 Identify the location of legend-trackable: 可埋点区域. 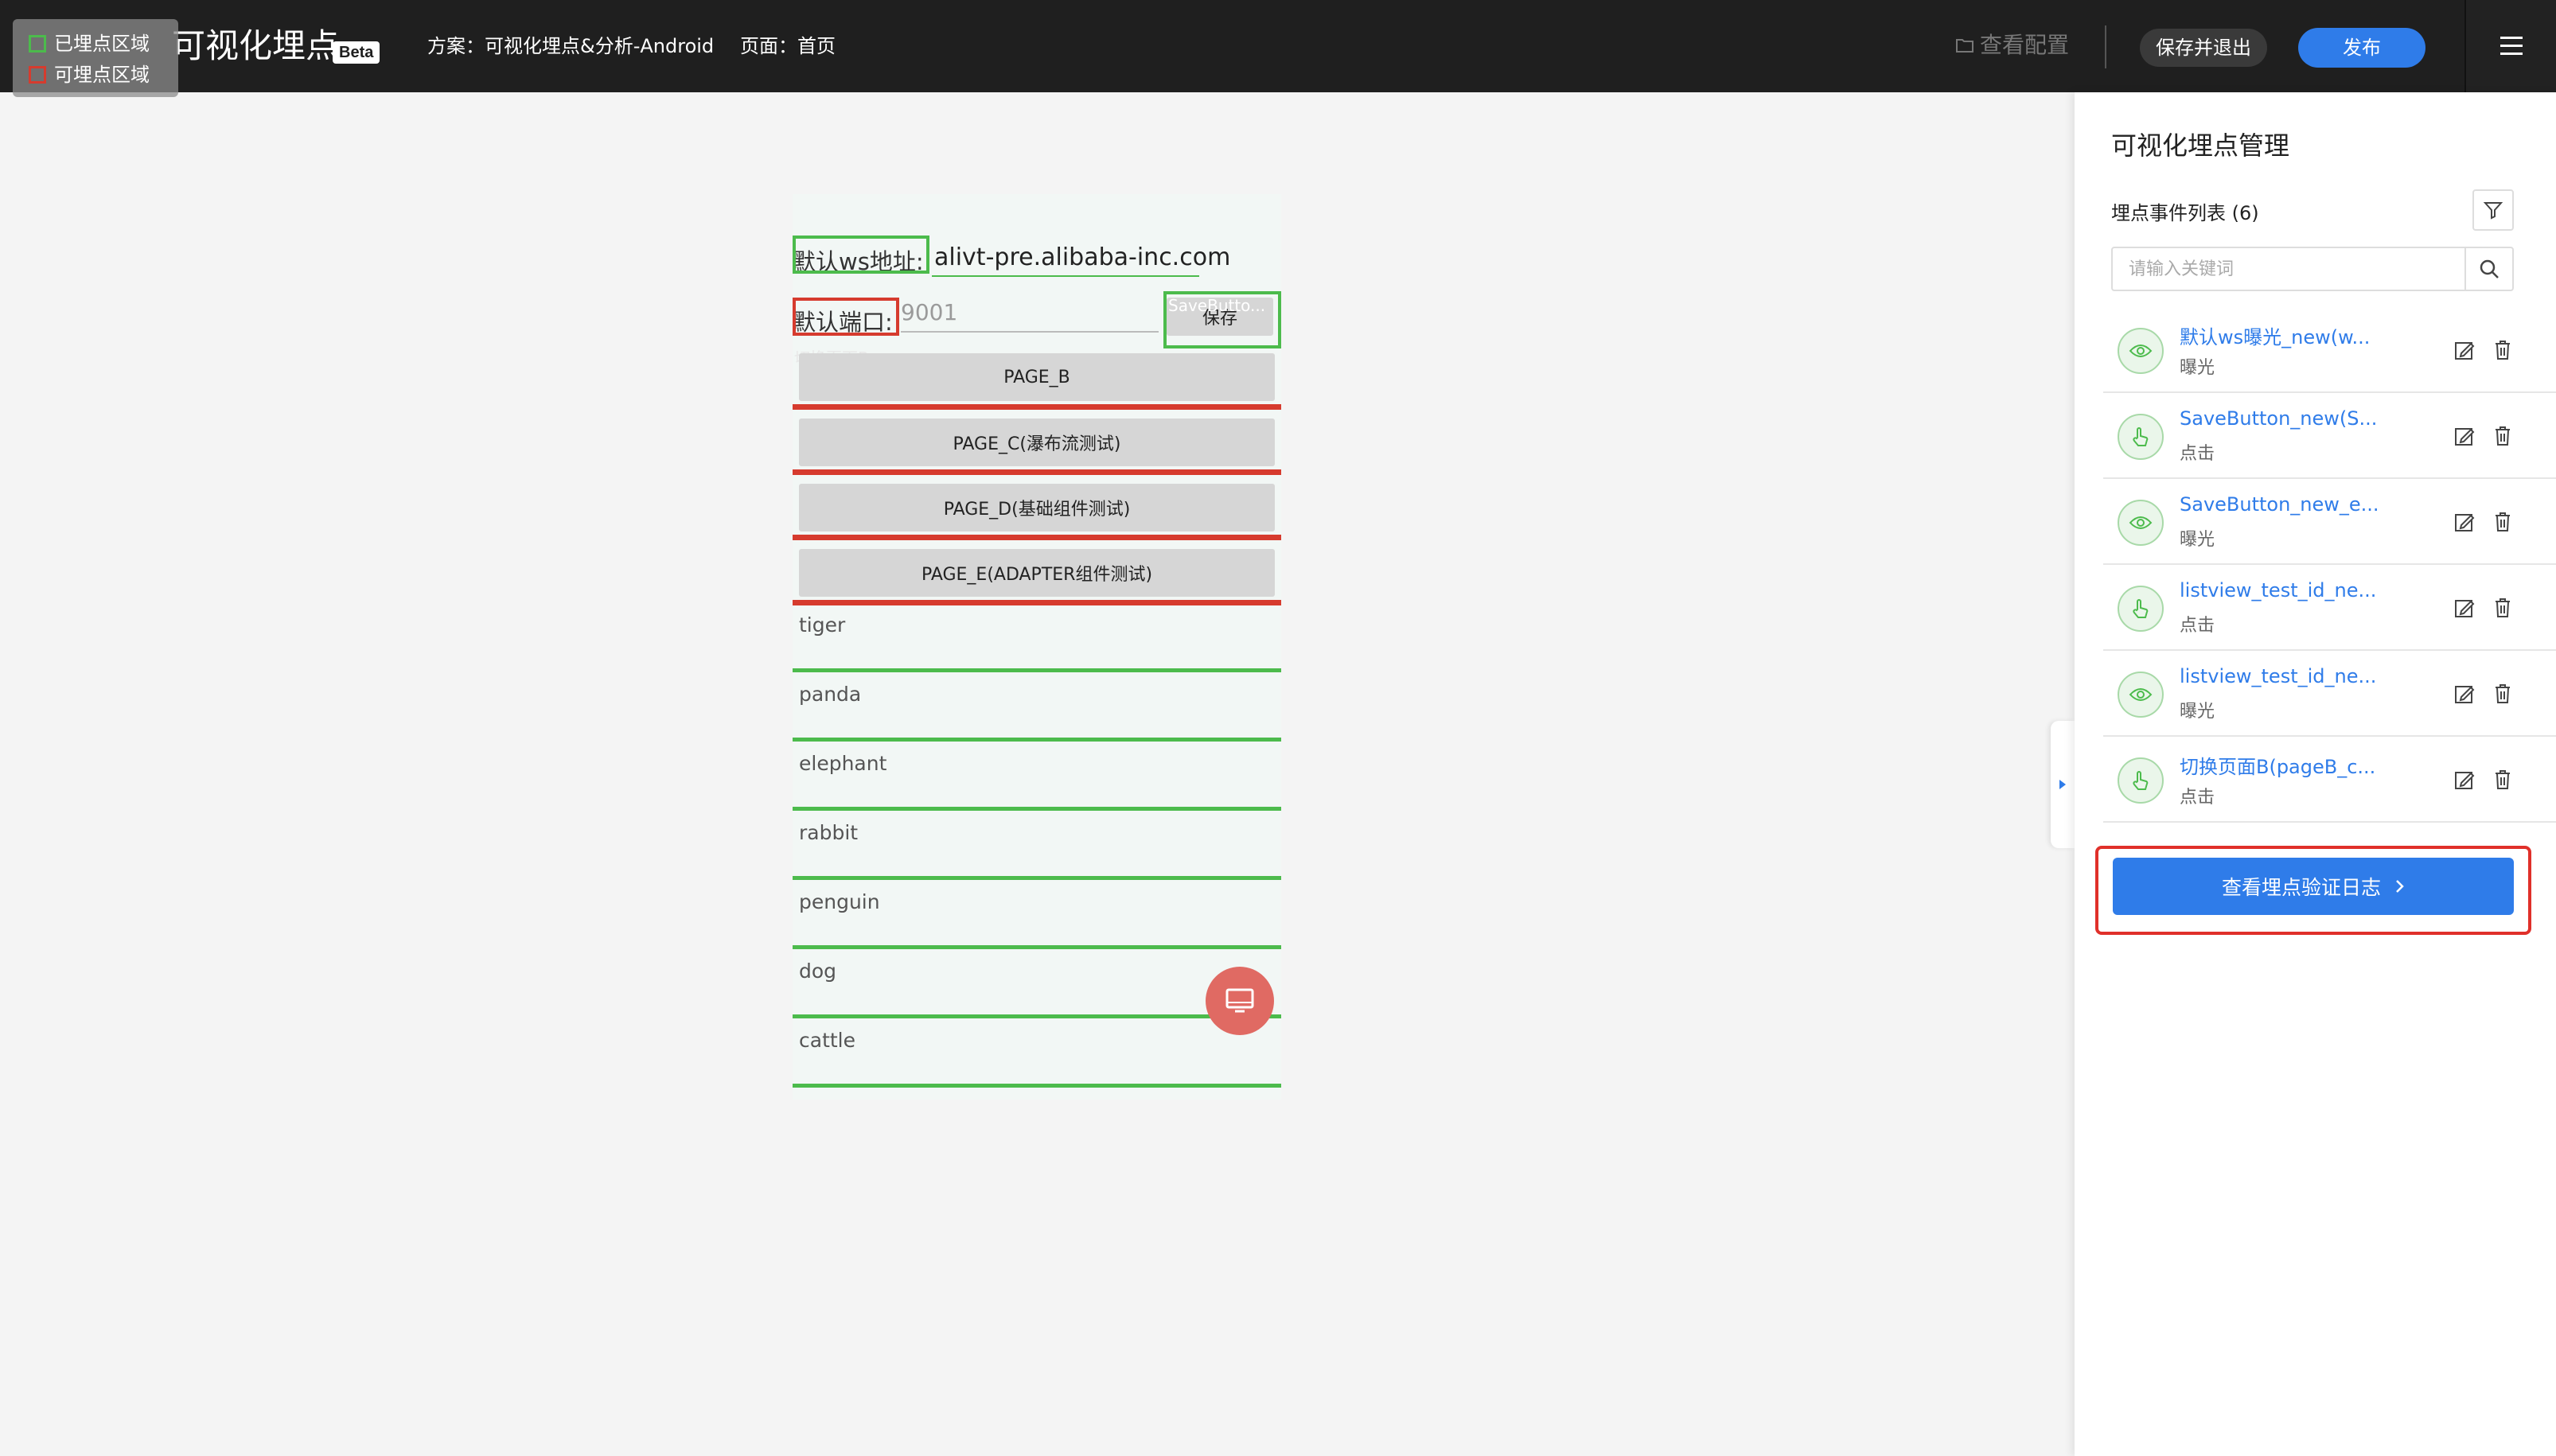
(89, 75).